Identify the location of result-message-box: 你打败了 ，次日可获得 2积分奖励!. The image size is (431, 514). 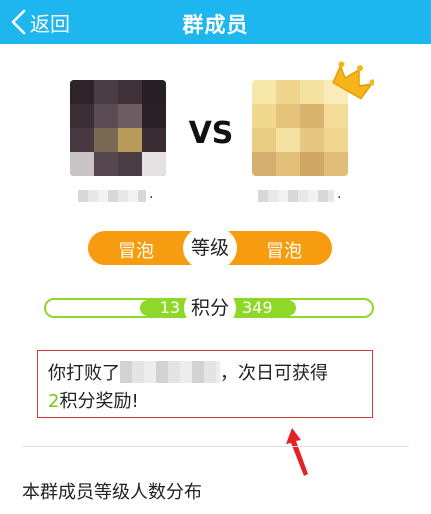
(205, 384).